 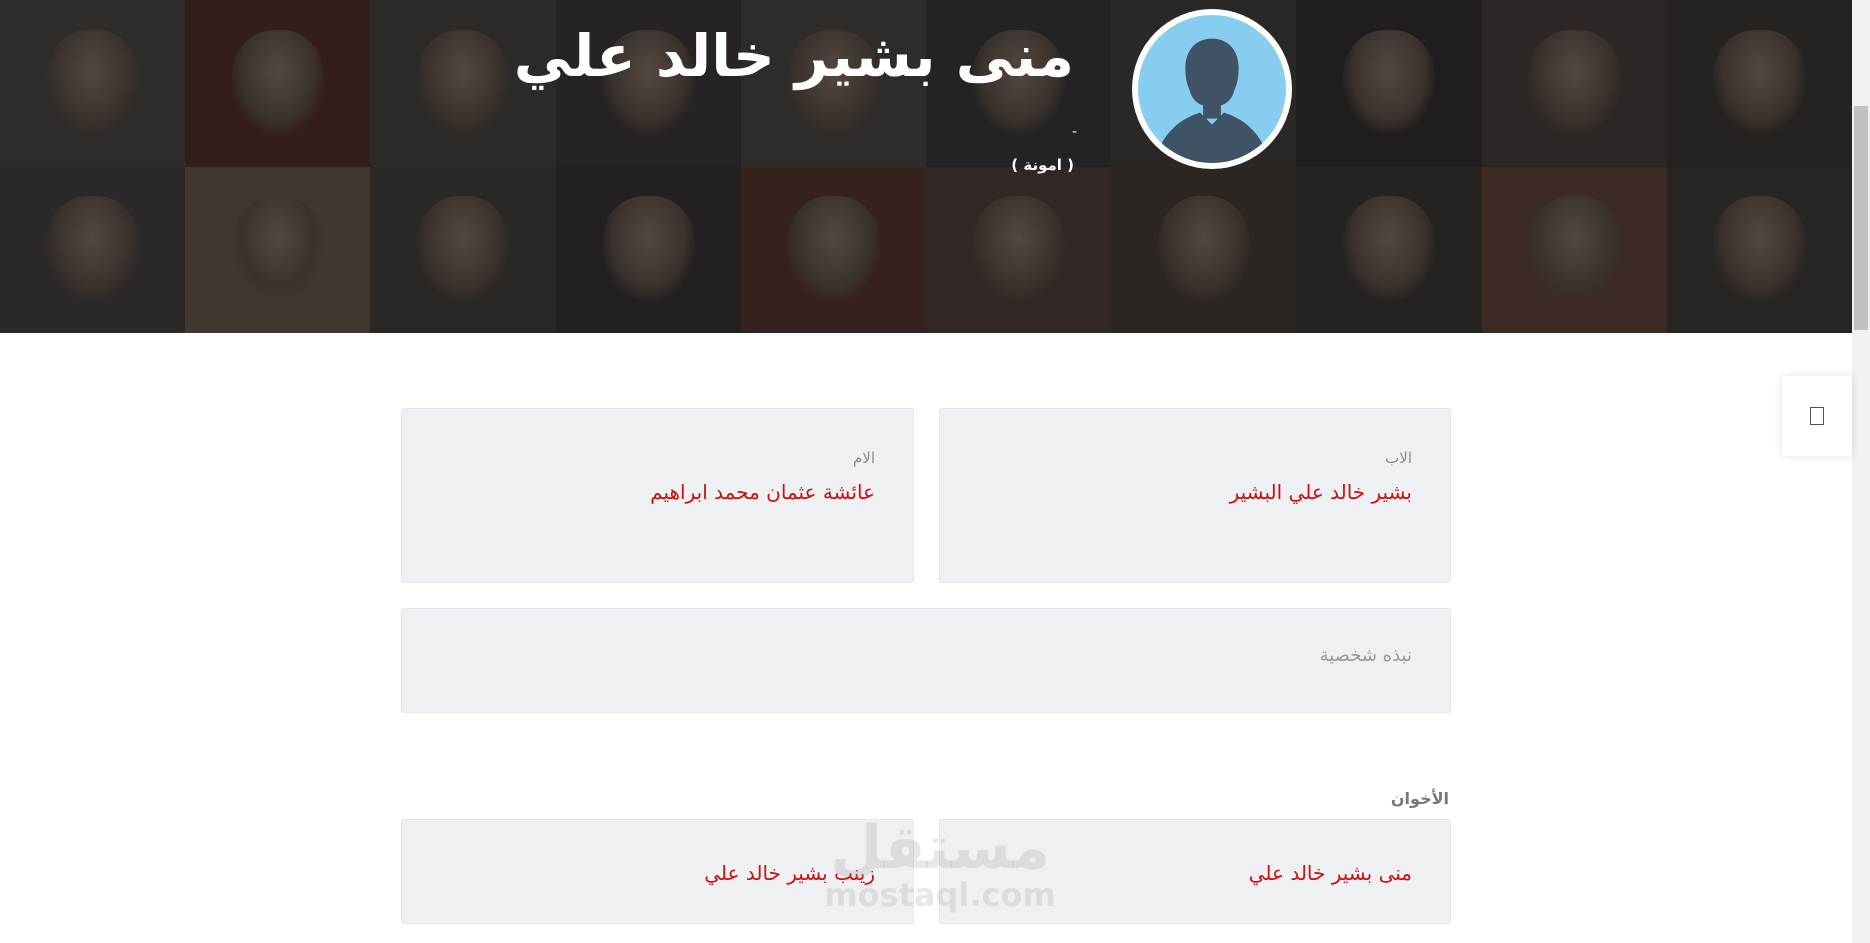 I want to click on watermark-latin: mostaql.com, so click(x=940, y=895).